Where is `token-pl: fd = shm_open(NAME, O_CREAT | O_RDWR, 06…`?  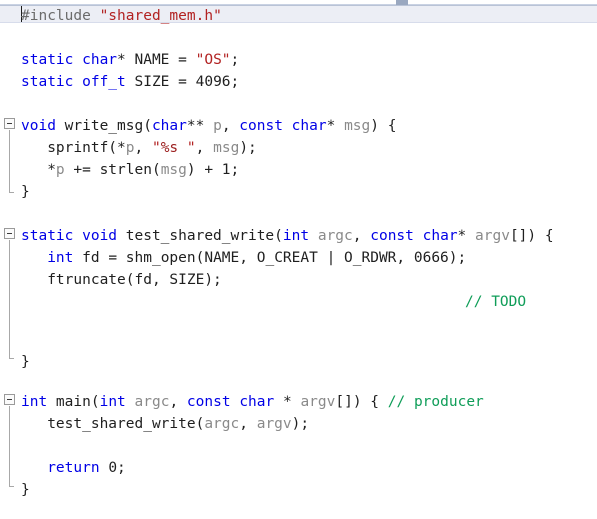
token-pl: fd = shm_open(NAME, O_CREAT | O_RDWR, 06… is located at coordinates (270, 258).